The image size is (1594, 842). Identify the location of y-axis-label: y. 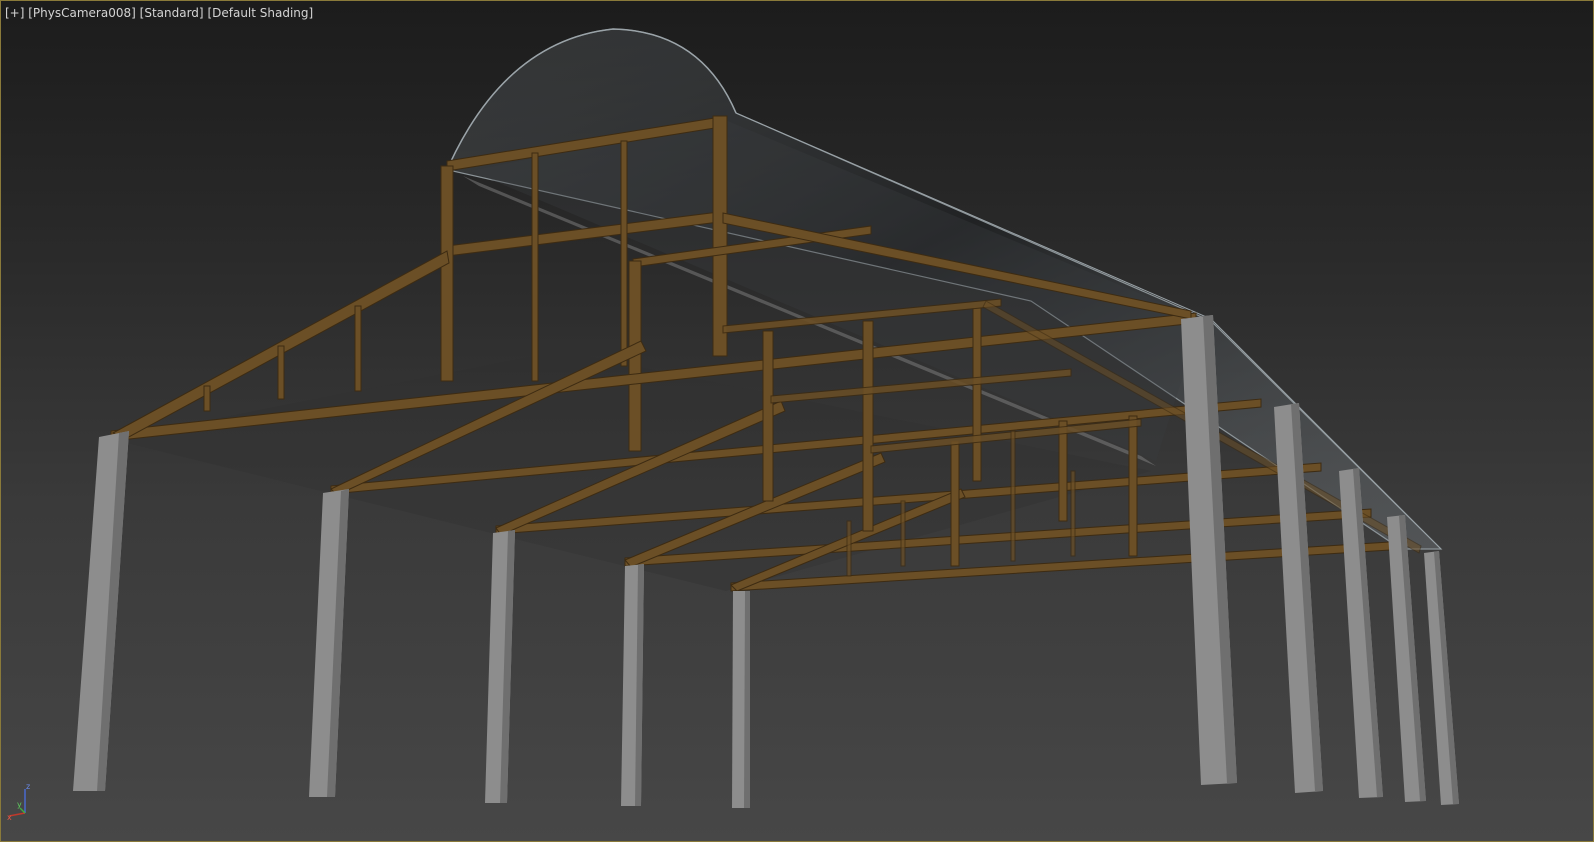
(19, 804).